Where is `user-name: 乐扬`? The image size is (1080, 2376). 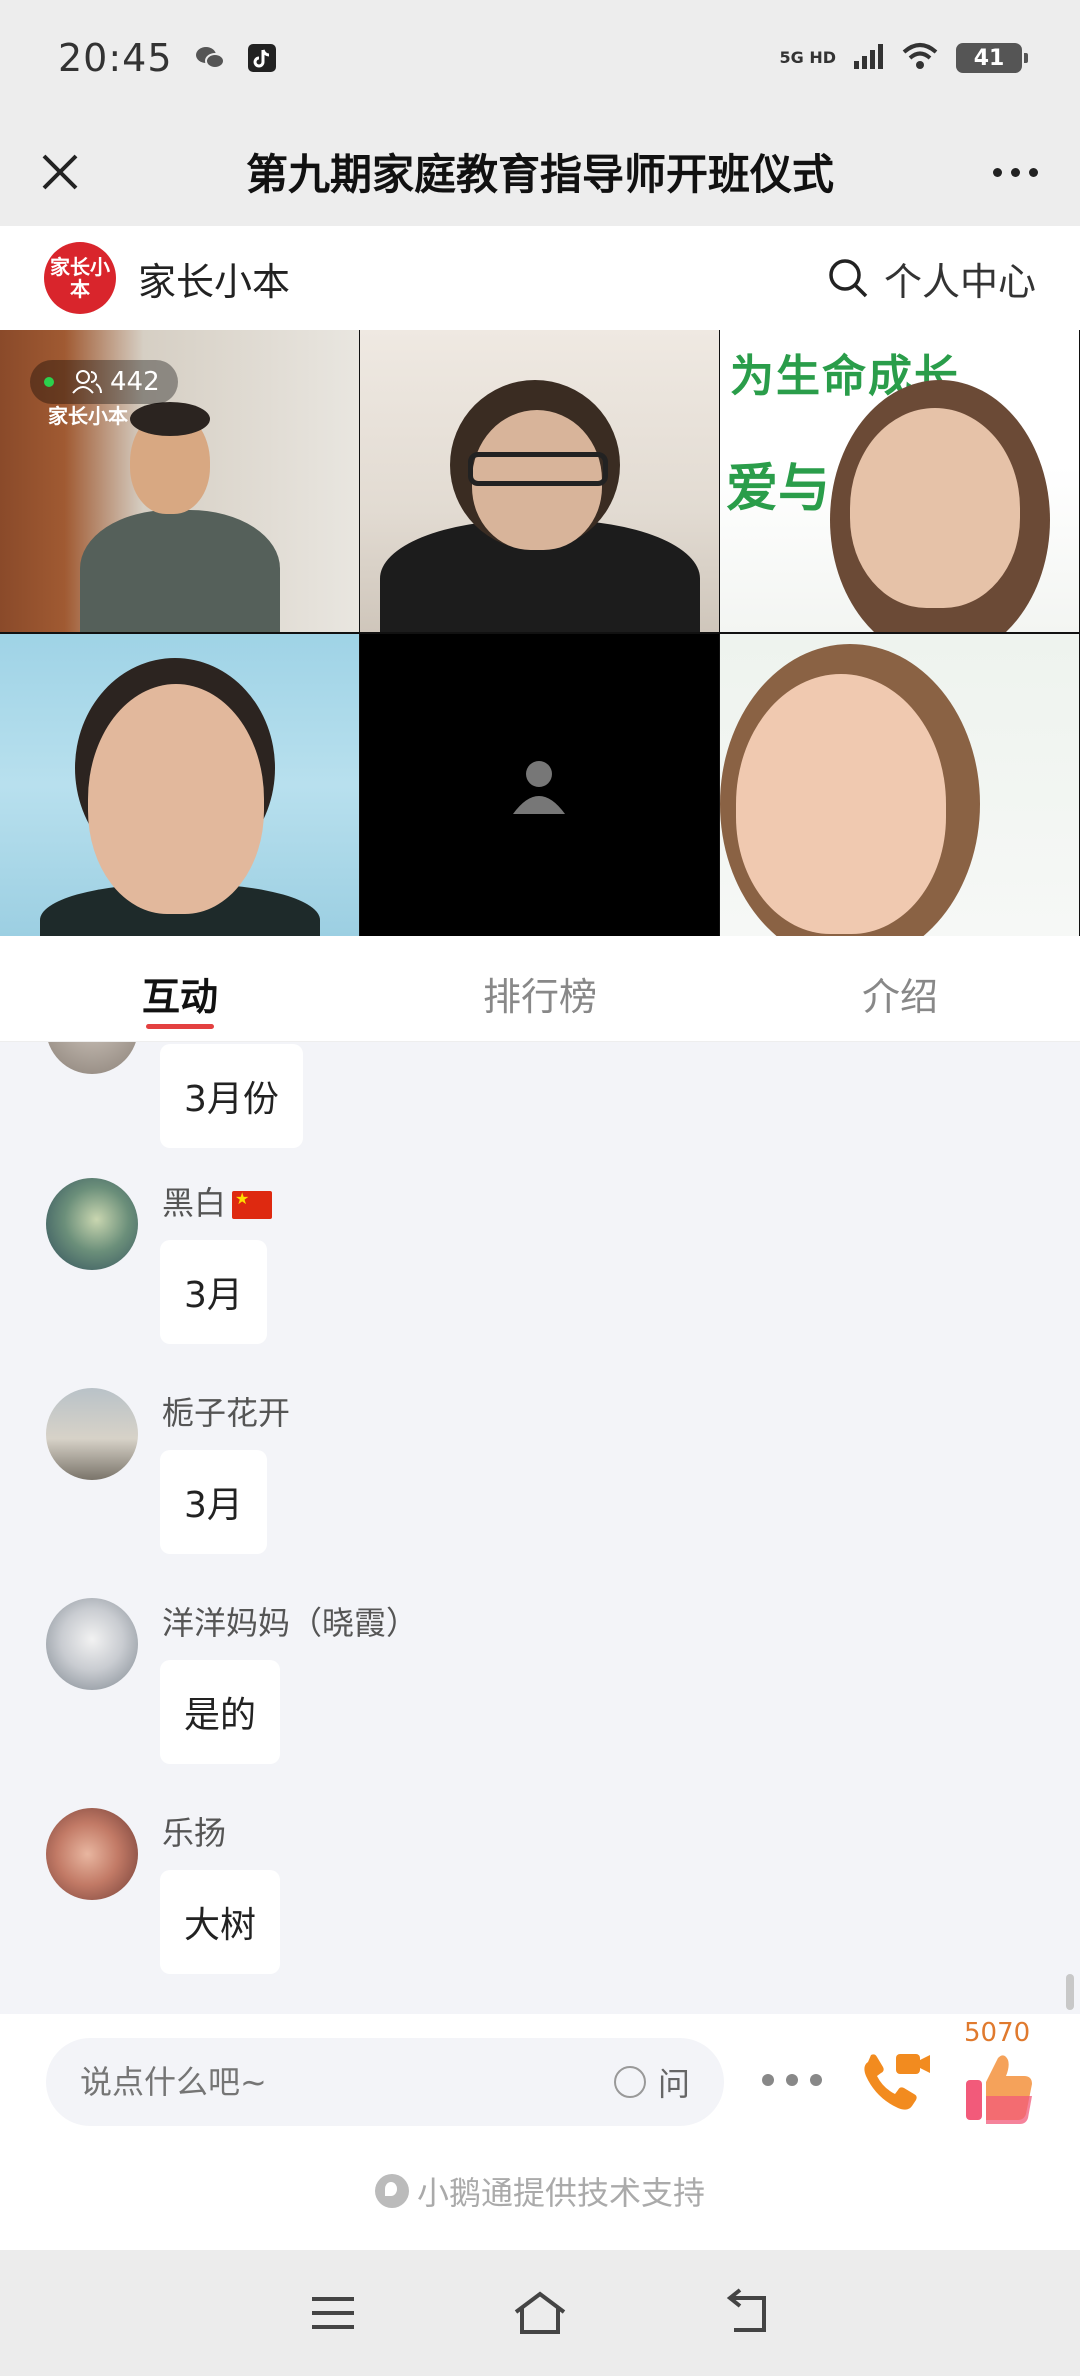
user-name: 乐扬 is located at coordinates (194, 1833).